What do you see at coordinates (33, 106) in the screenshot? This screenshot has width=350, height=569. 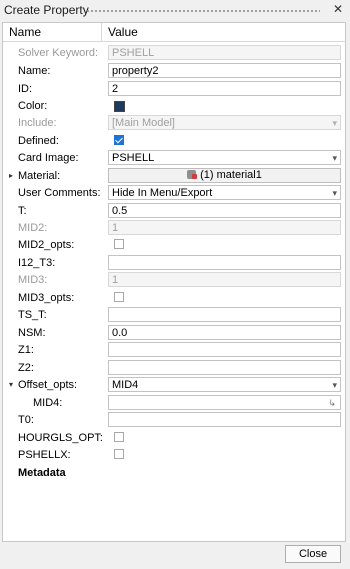 I see `color-label: Color:` at bounding box center [33, 106].